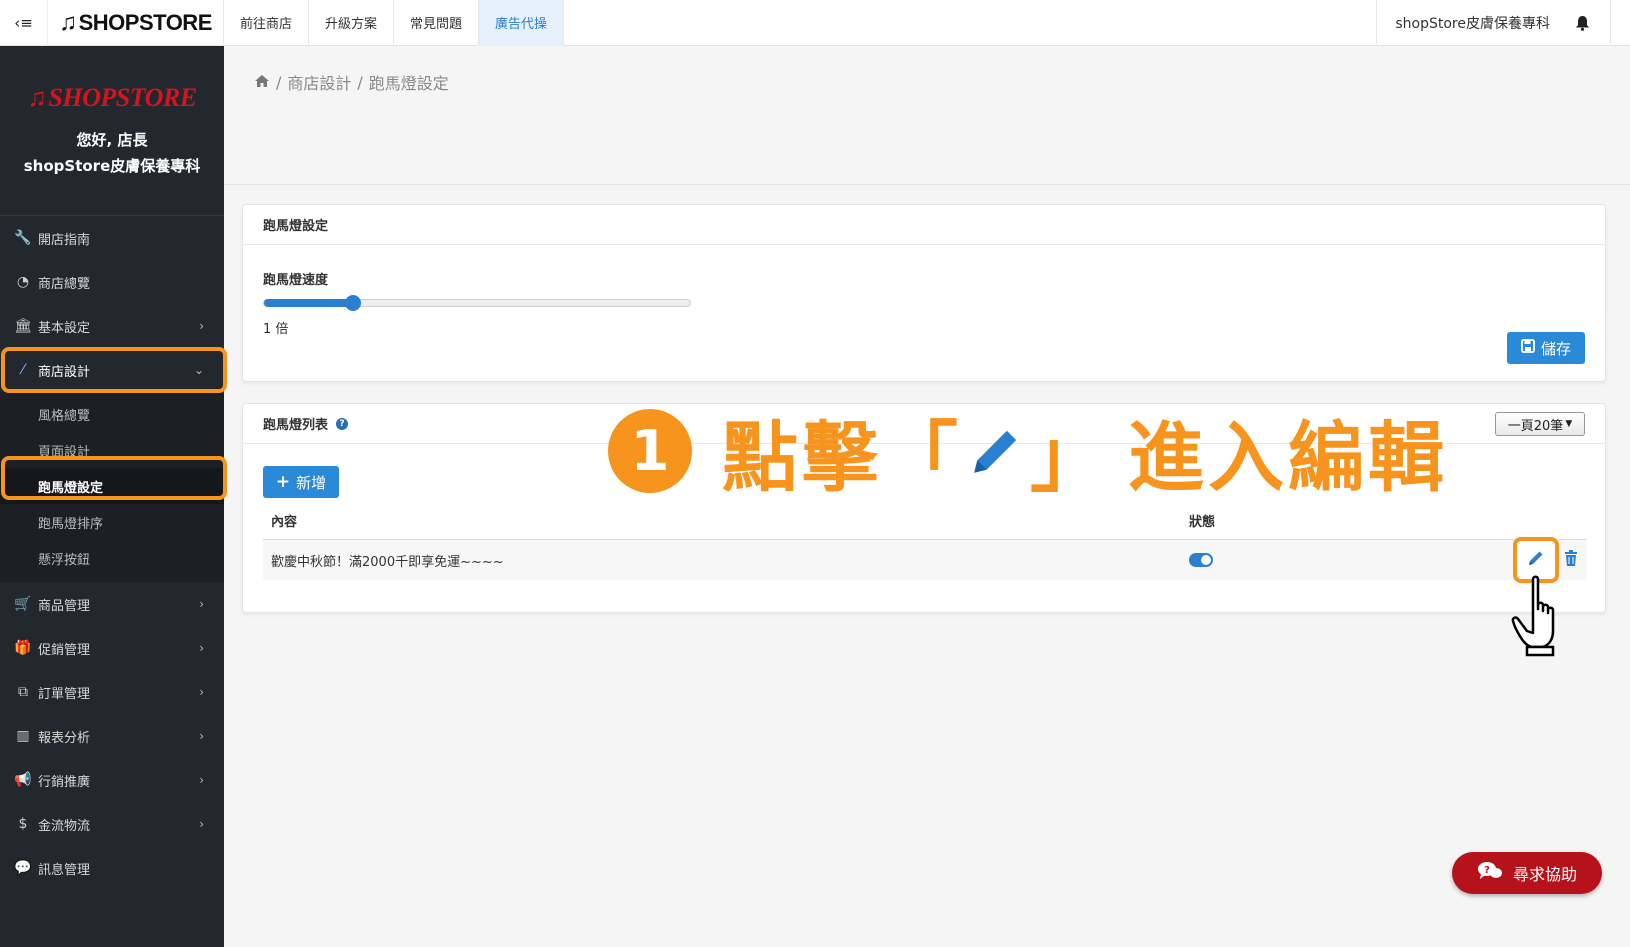  What do you see at coordinates (23, 780) in the screenshot?
I see `bullhorn-icon: 📢` at bounding box center [23, 780].